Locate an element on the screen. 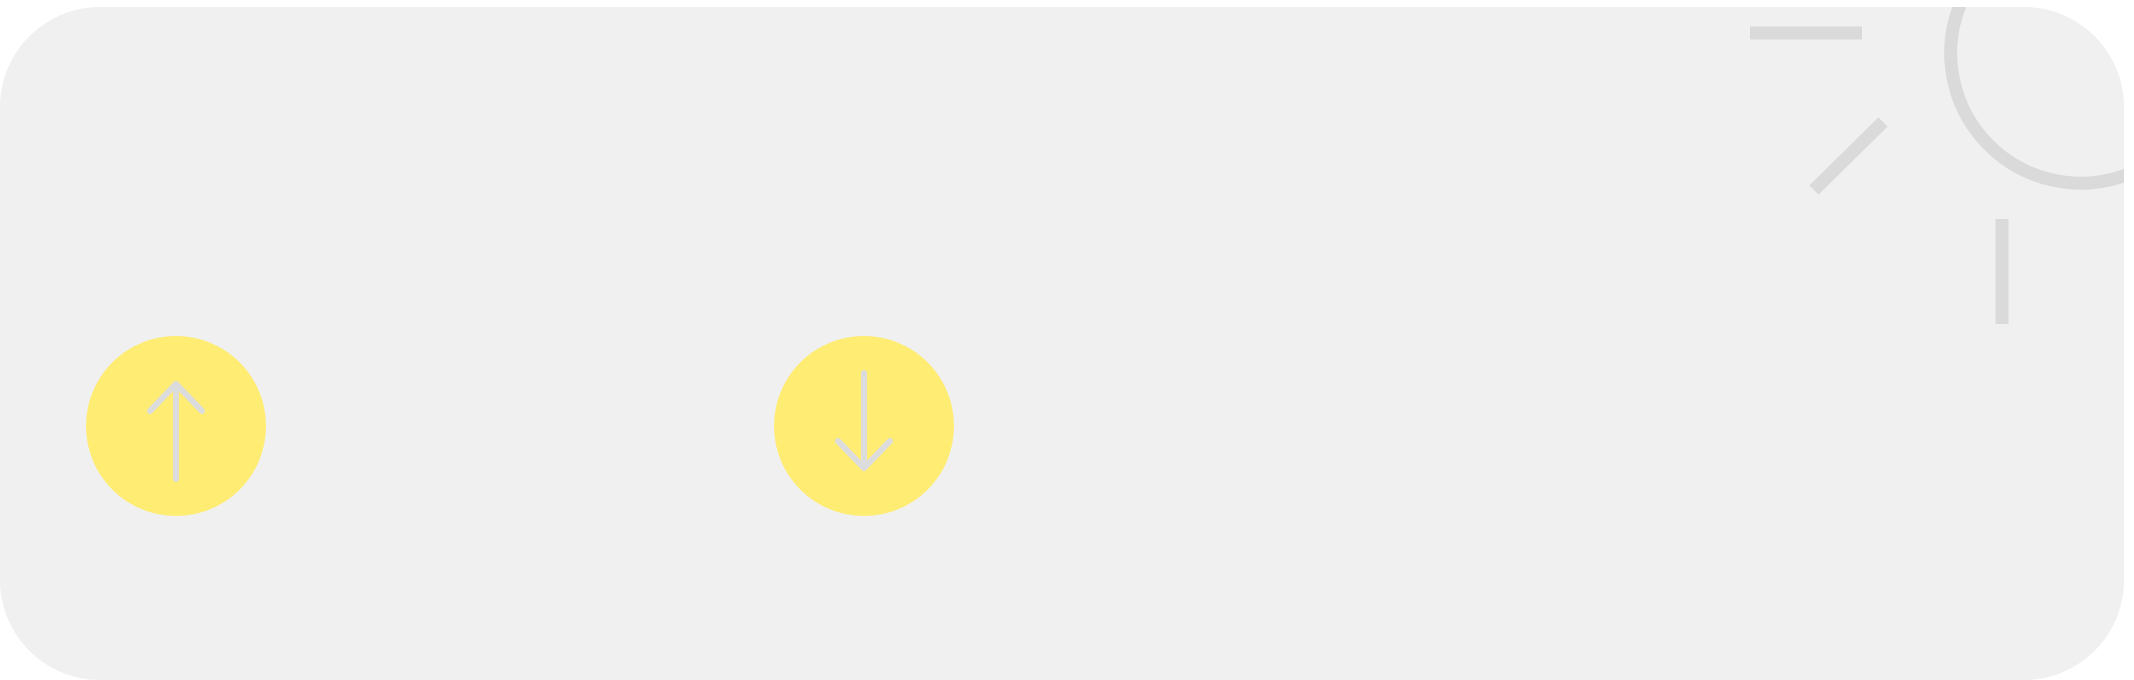 This screenshot has height=680, width=2134. arrow-up-button is located at coordinates (176, 426).